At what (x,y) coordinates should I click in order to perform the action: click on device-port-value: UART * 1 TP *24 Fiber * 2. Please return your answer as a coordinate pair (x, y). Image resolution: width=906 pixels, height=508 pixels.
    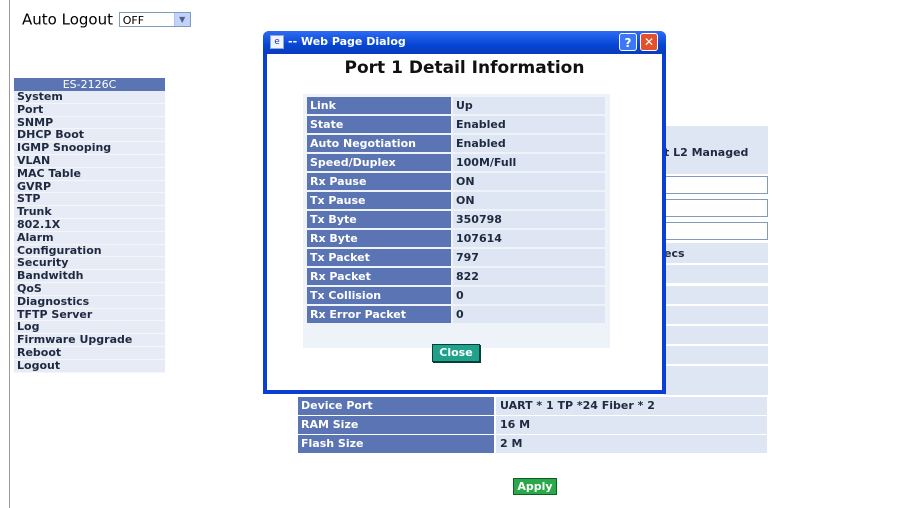
    Looking at the image, I should click on (631, 406).